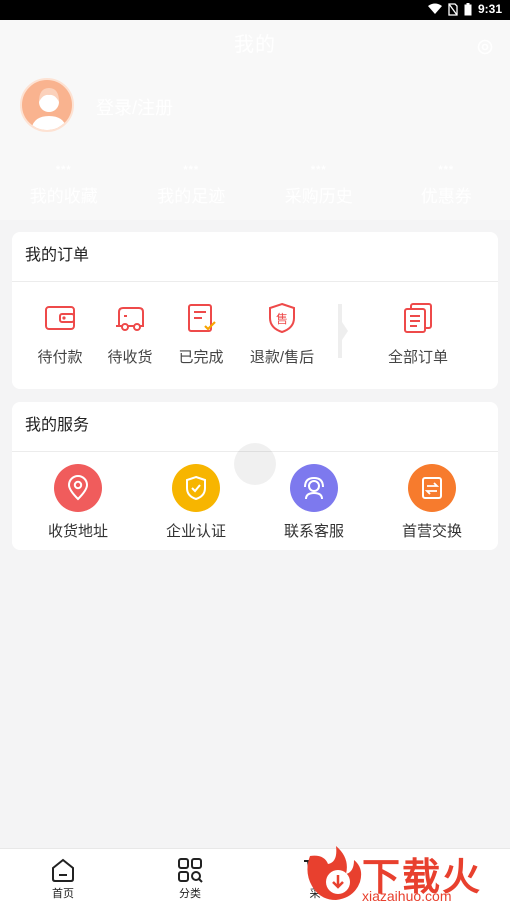 The height and width of the screenshot is (908, 510). What do you see at coordinates (63, 894) in the screenshot?
I see `tab-label: 首页` at bounding box center [63, 894].